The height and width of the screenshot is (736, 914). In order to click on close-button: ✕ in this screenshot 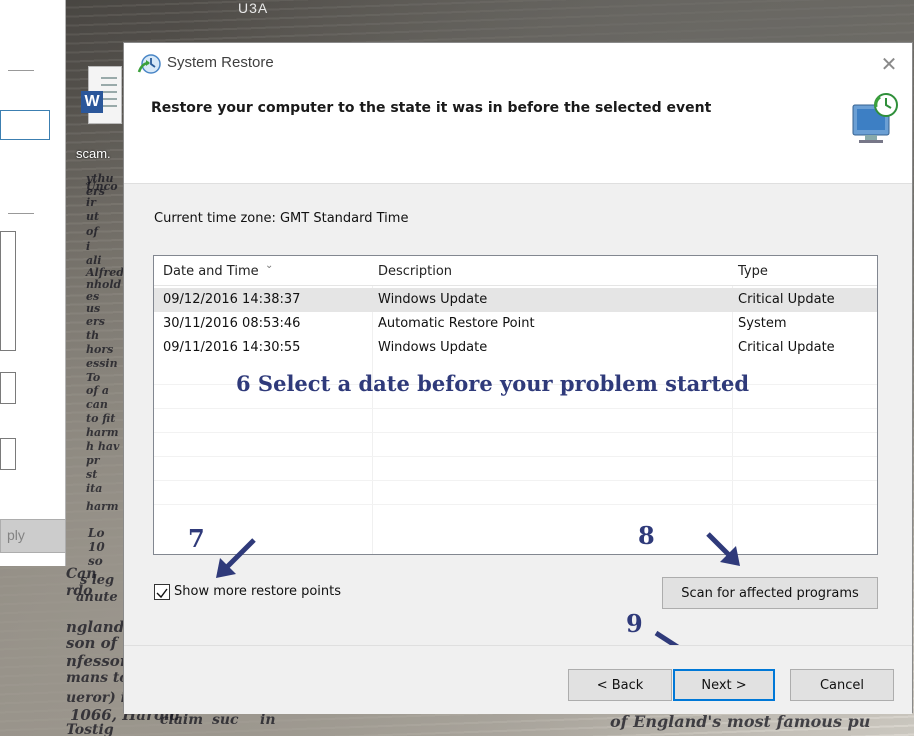, I will do `click(889, 64)`.